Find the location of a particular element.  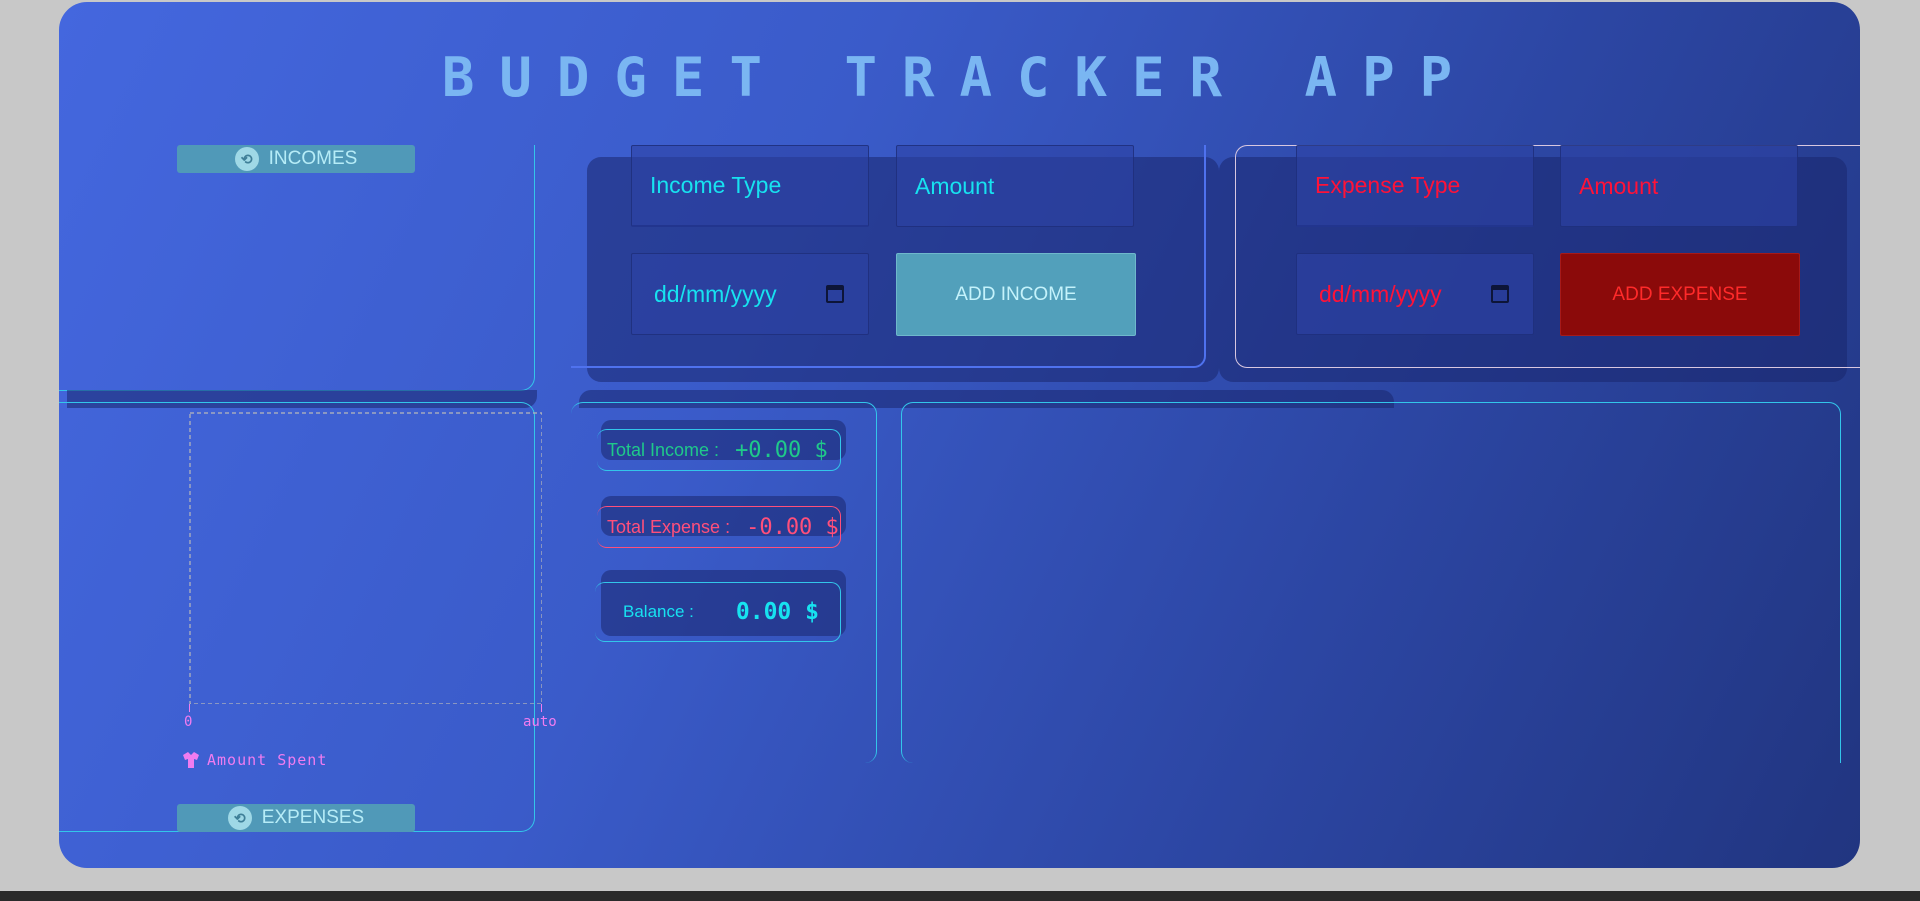

chart-plot-area is located at coordinates (366, 558).